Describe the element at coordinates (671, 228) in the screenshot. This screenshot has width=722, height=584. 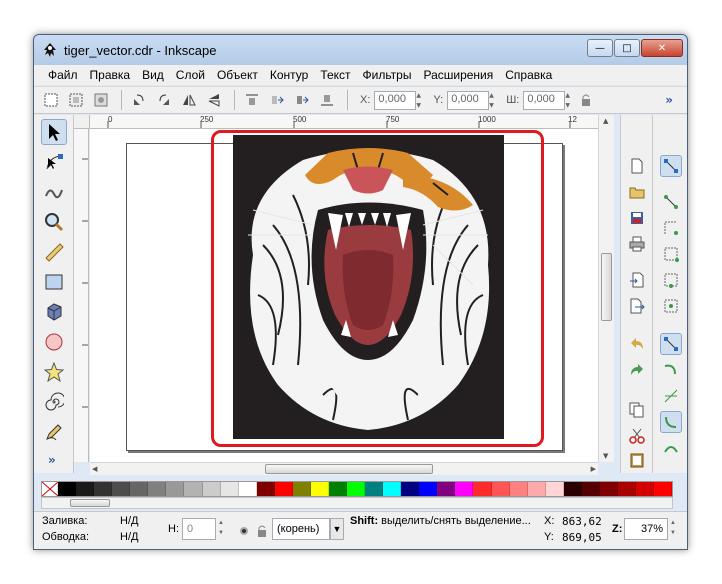
I see `snap-bbox-edges-button` at that location.